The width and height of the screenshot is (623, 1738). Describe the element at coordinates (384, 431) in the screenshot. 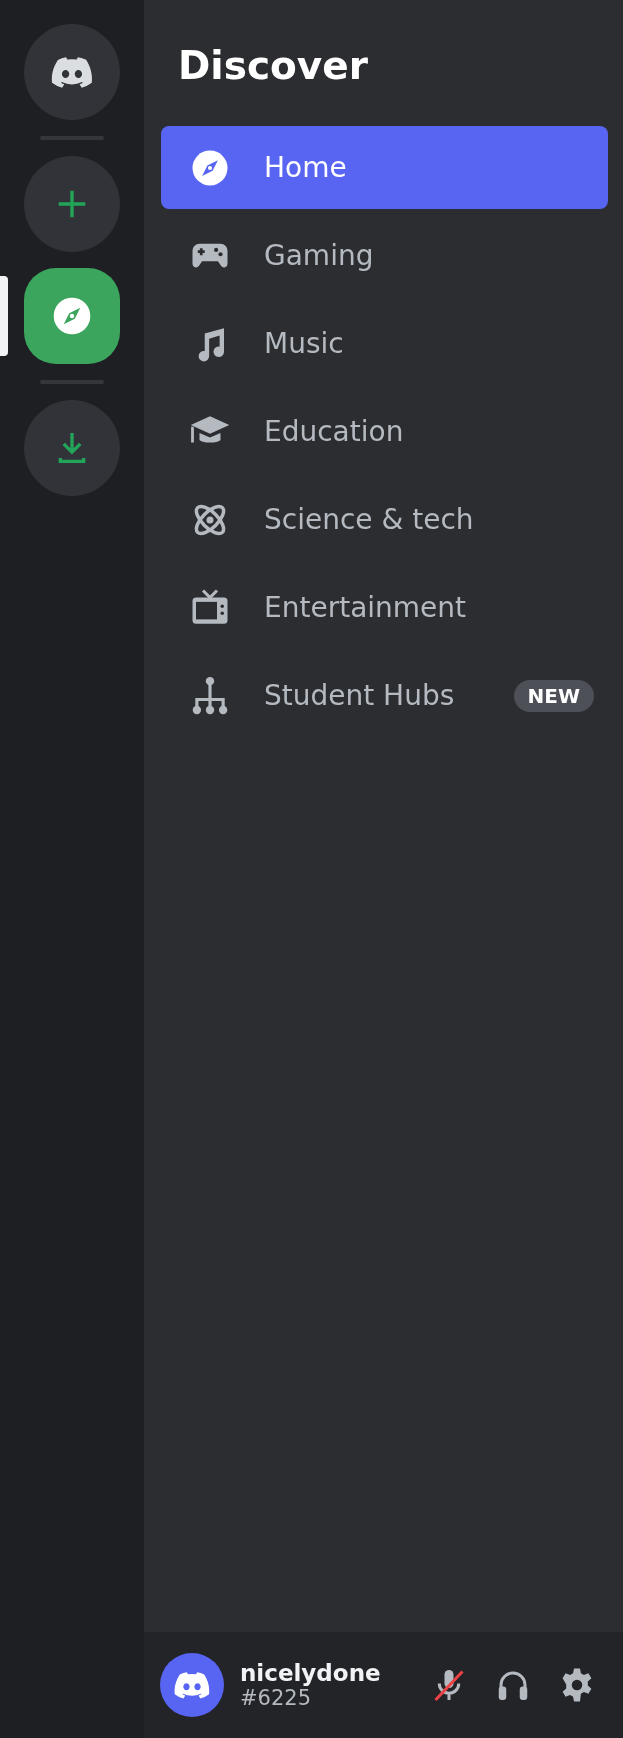

I see `category-item: Education` at that location.